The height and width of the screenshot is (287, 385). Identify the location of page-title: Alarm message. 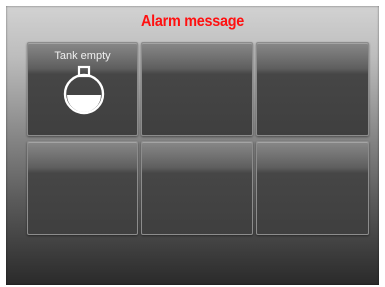
(192, 21).